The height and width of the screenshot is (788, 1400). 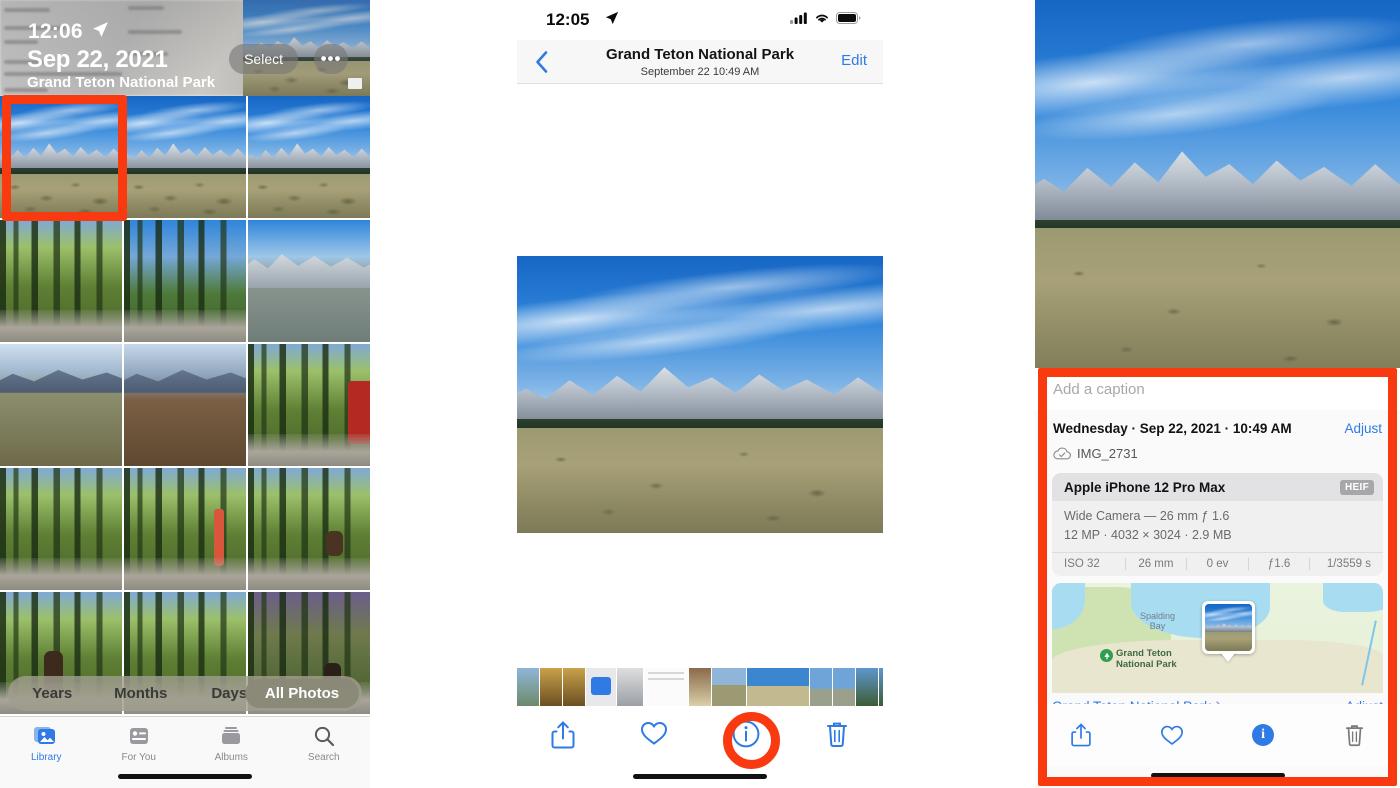 I want to click on timeline-segmented-control: Years Months Days x All Photos, so click(x=185, y=693).